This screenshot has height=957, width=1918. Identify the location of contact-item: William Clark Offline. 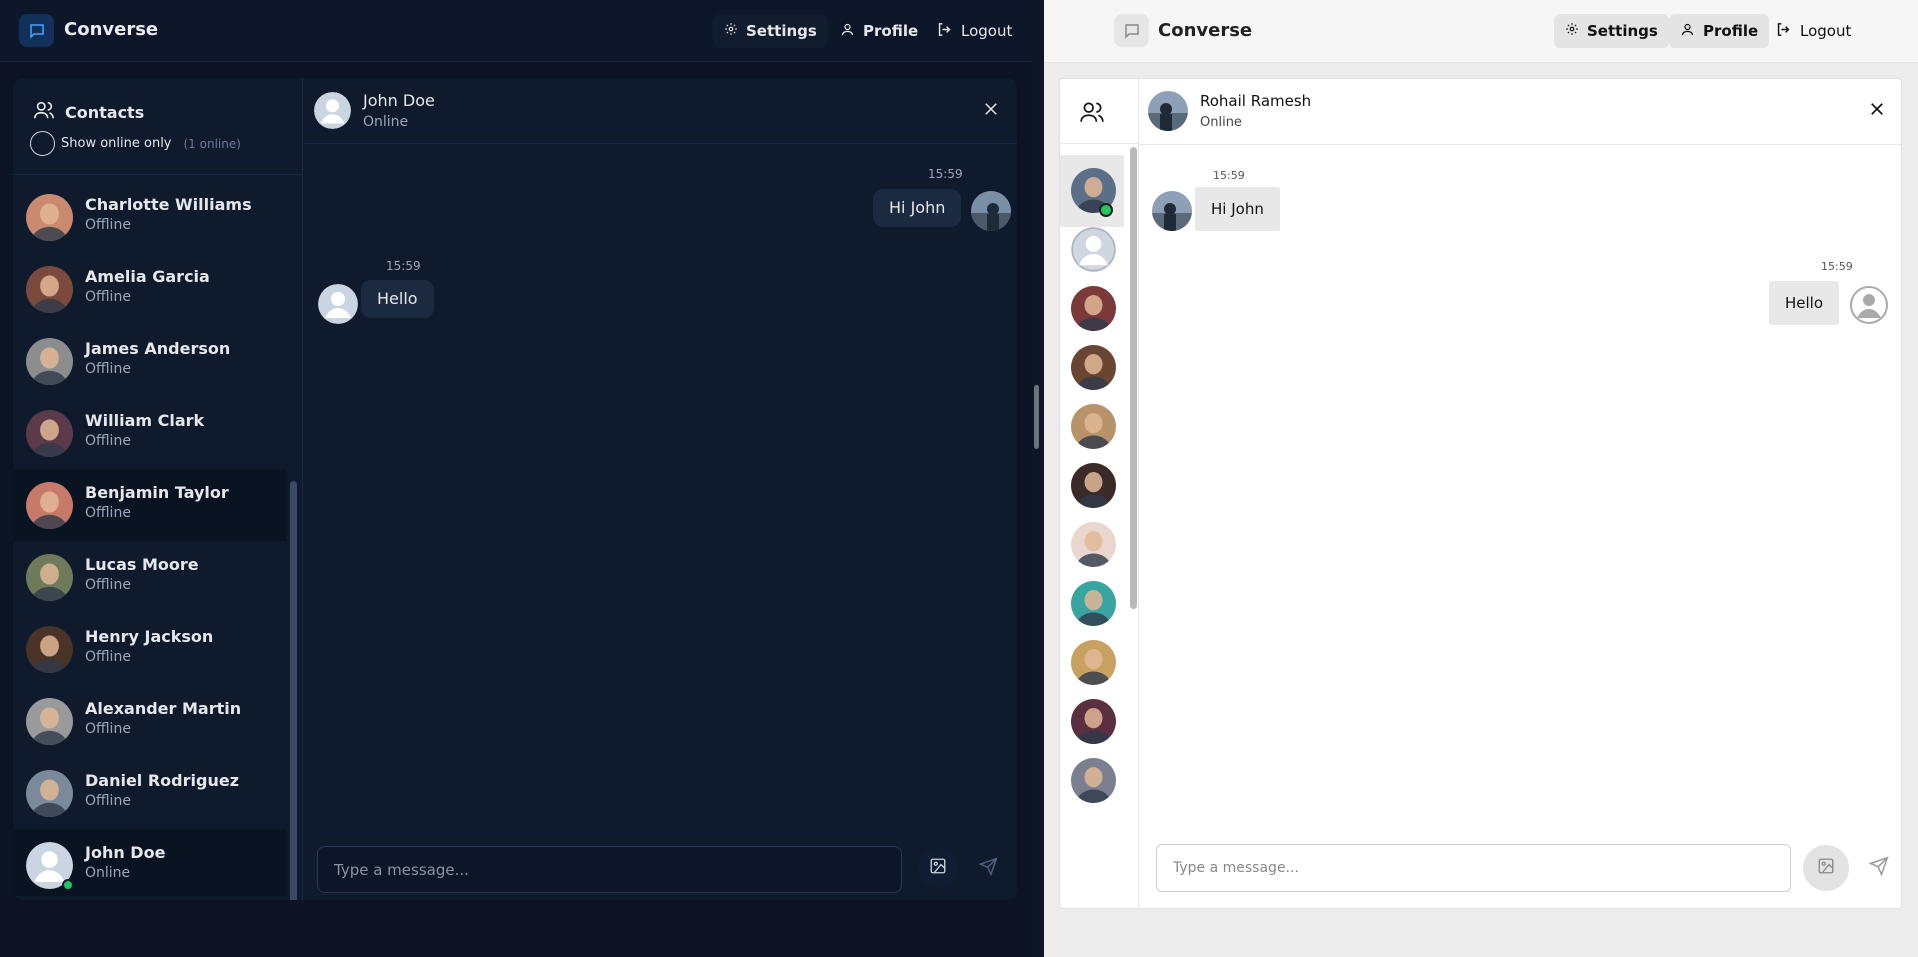
(150, 433).